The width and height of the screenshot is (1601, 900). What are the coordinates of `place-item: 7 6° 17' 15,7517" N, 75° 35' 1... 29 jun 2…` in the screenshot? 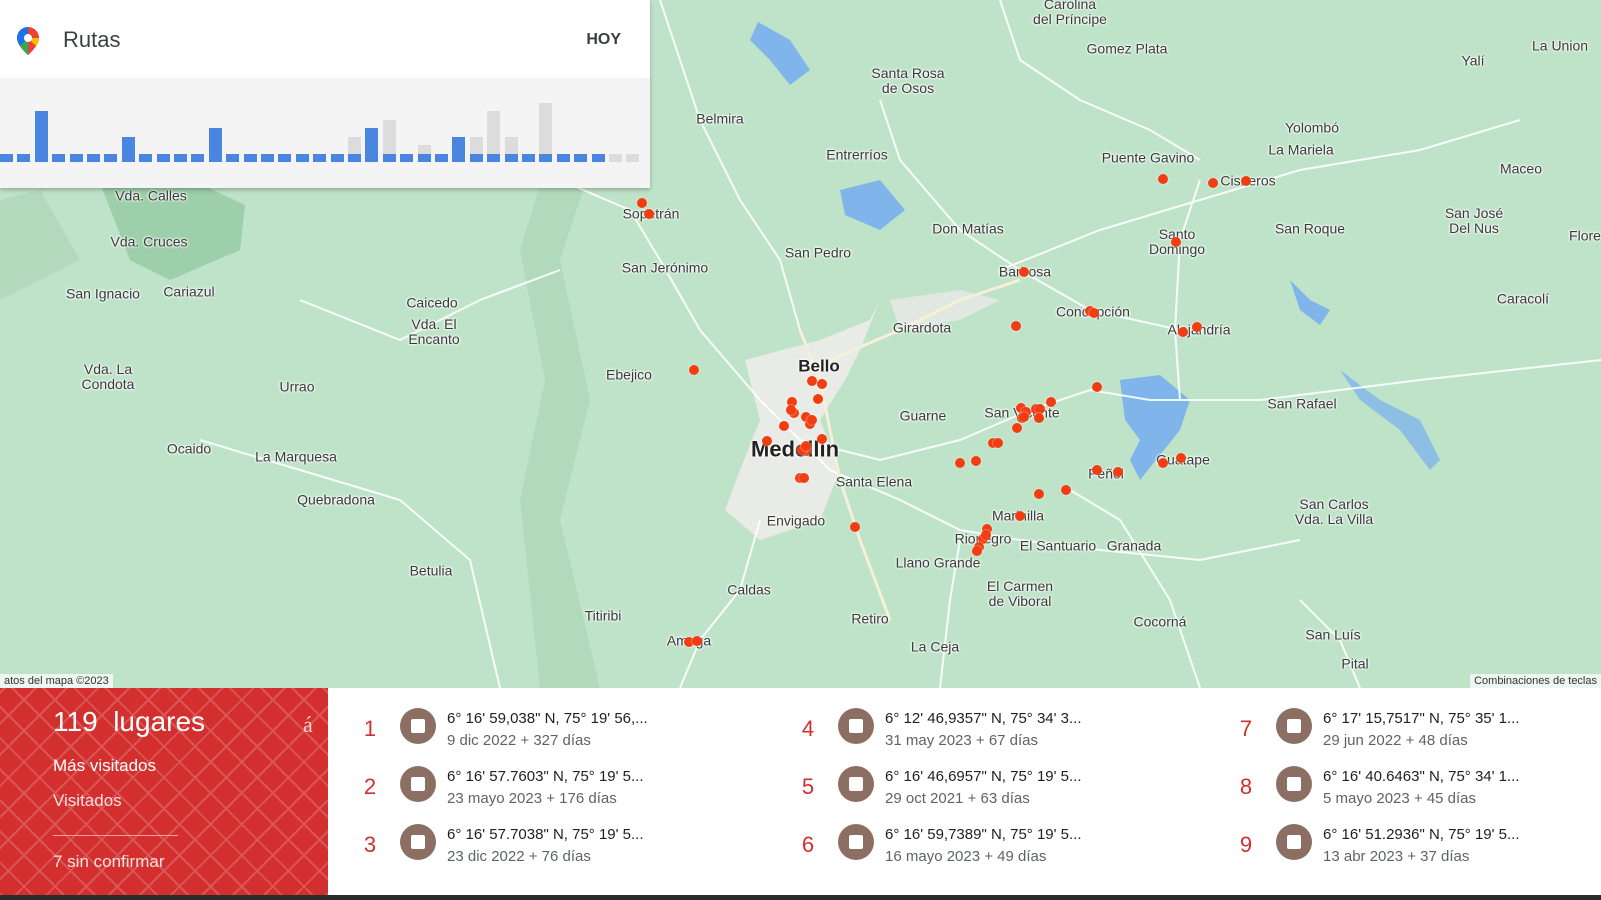 It's located at (1418, 732).